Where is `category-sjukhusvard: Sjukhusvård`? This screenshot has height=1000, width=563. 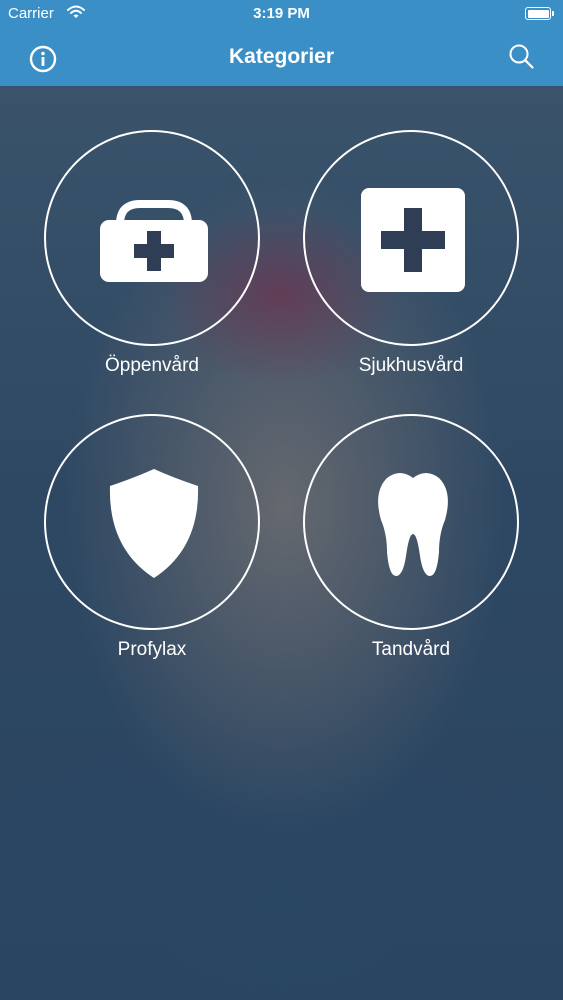 category-sjukhusvard: Sjukhusvård is located at coordinates (411, 253).